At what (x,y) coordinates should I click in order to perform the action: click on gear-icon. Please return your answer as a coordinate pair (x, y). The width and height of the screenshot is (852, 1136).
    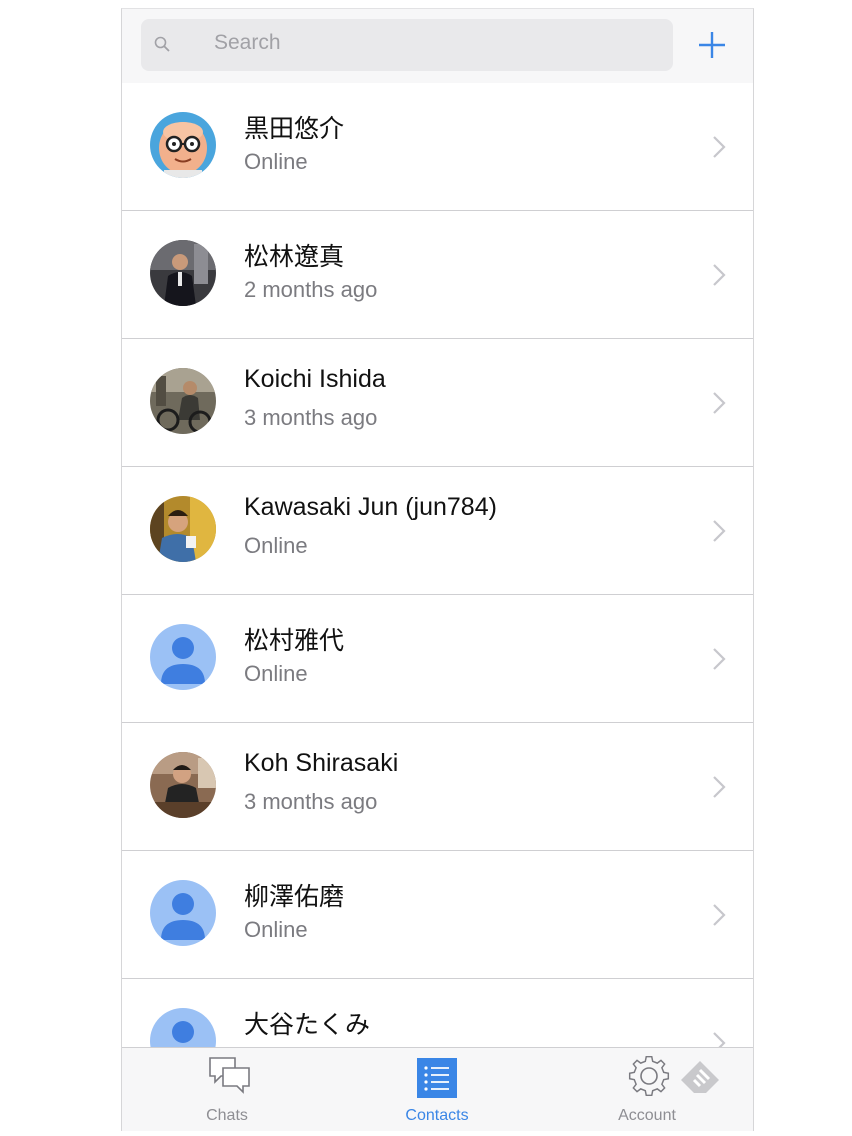
    Looking at the image, I should click on (649, 1076).